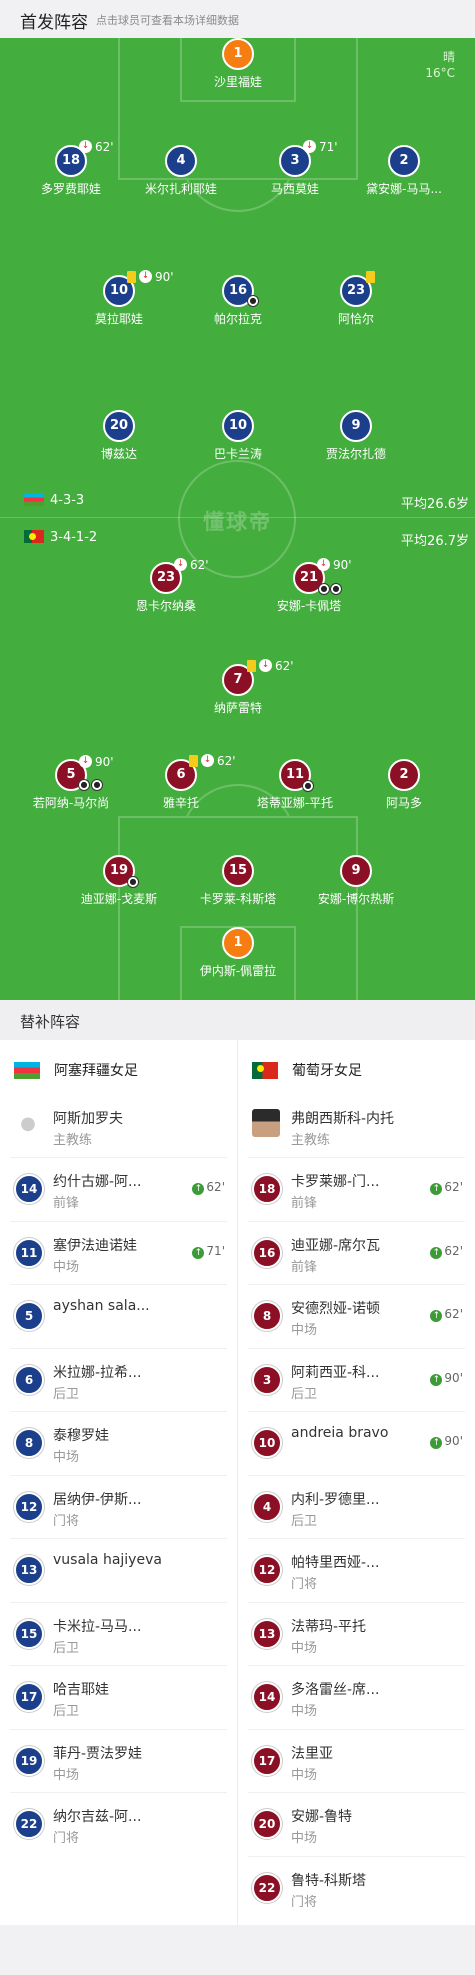 This screenshot has height=1975, width=475. Describe the element at coordinates (435, 541) in the screenshot. I see `away-avg-age: 平均26.7岁` at that location.